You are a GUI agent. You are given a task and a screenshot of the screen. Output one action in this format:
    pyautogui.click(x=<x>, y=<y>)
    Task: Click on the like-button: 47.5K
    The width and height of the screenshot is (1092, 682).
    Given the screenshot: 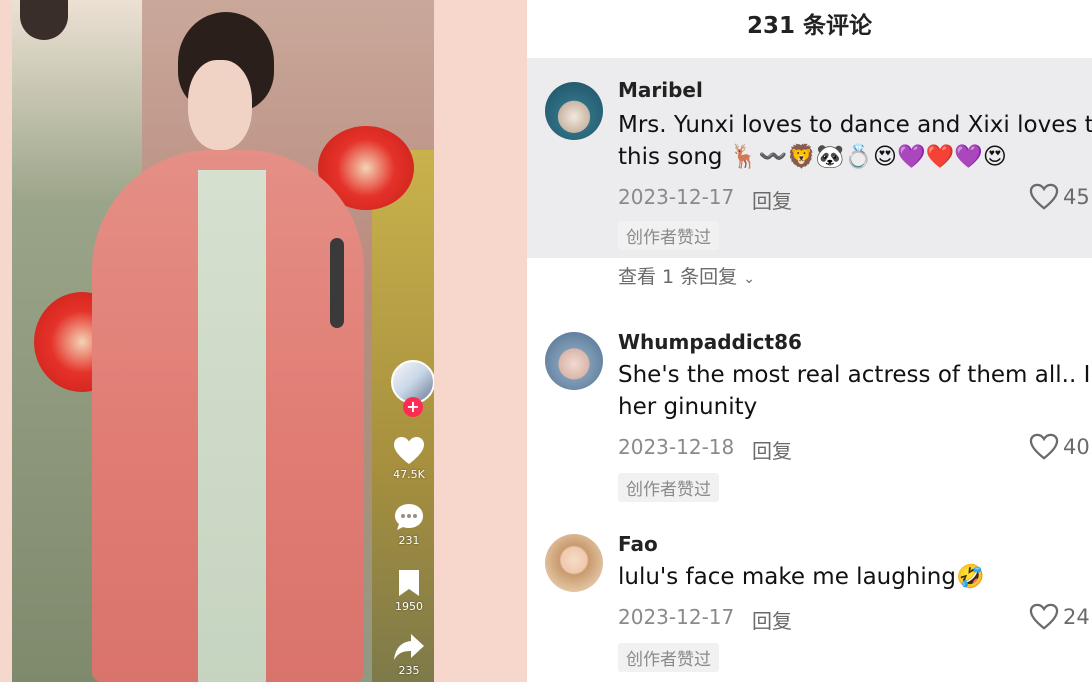 What is the action you would take?
    pyautogui.click(x=409, y=458)
    